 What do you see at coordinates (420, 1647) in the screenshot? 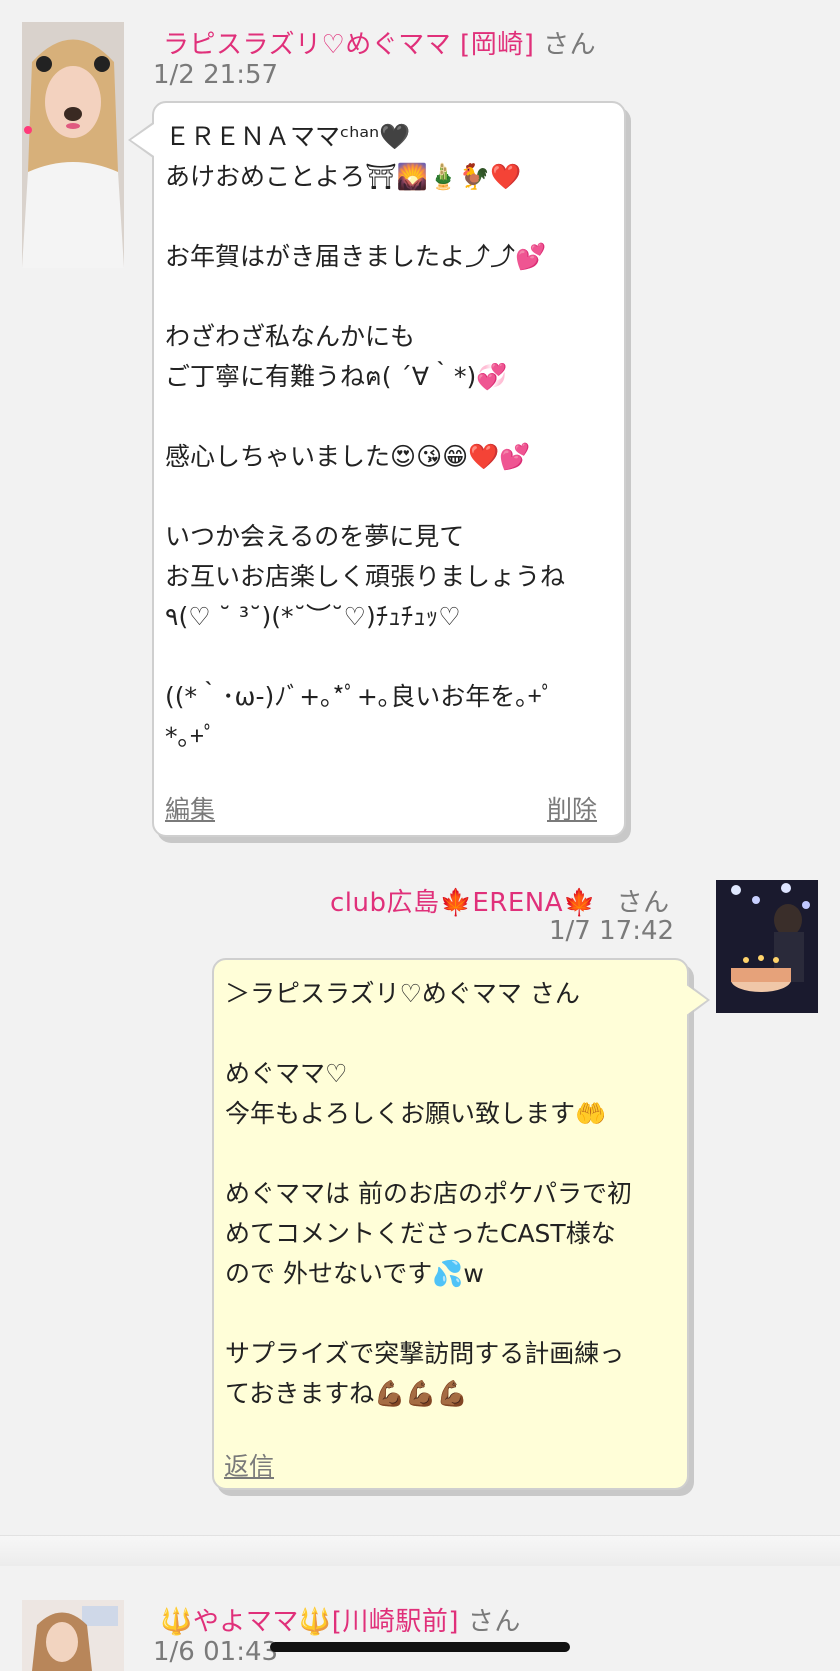
I see `home-indicator` at bounding box center [420, 1647].